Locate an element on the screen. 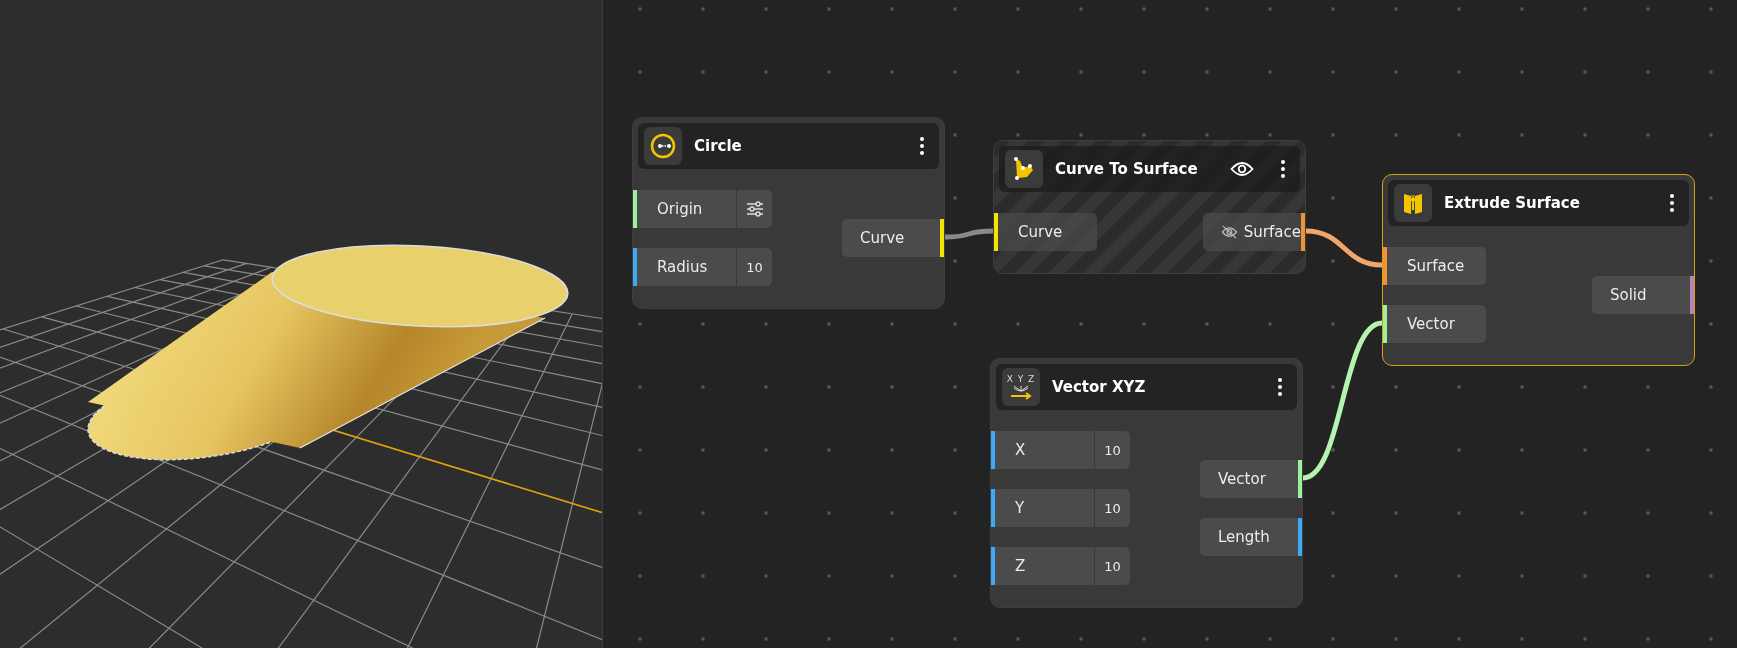 This screenshot has width=1737, height=648. node-title: Circle is located at coordinates (718, 146).